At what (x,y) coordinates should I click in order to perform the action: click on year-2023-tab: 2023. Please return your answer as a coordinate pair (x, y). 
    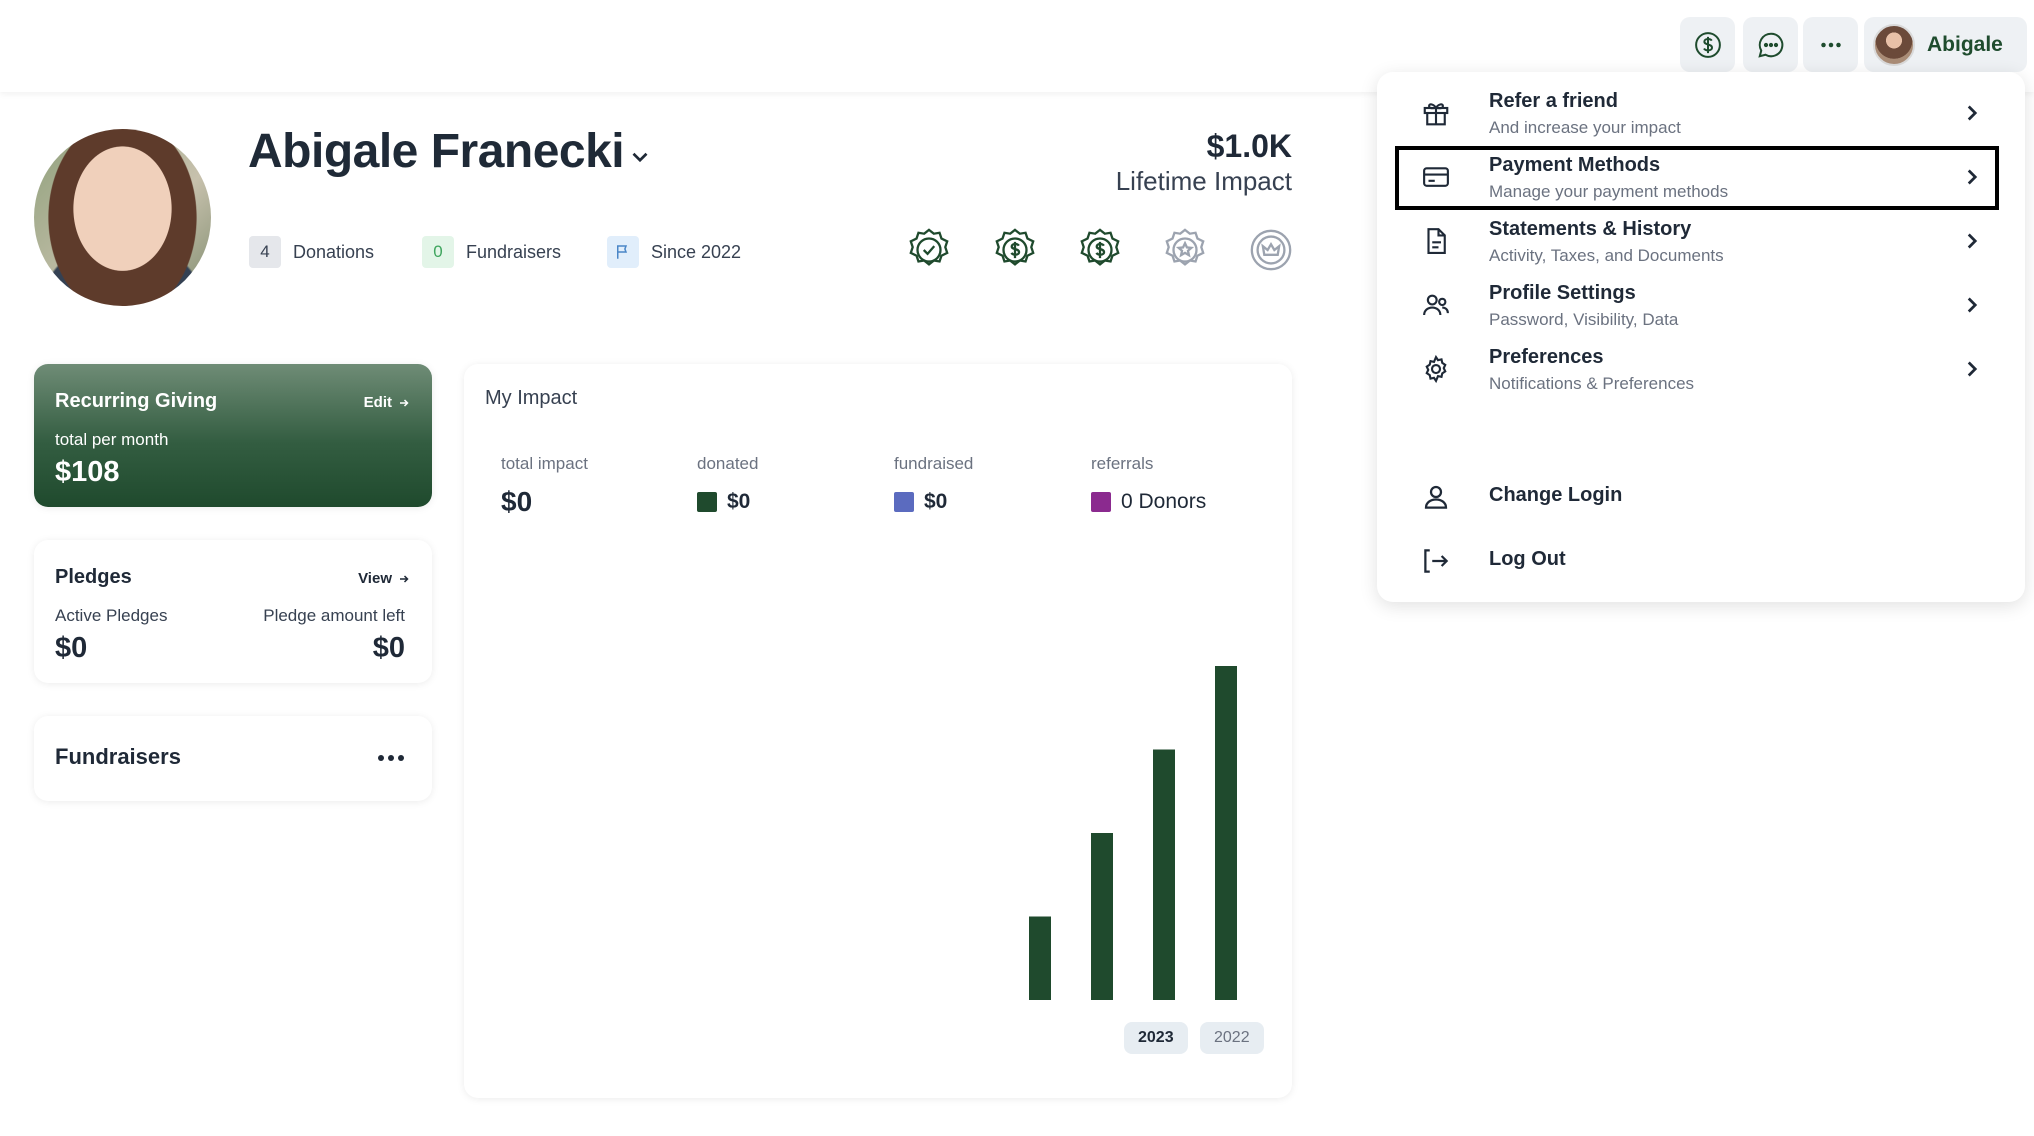
    Looking at the image, I should click on (1156, 1038).